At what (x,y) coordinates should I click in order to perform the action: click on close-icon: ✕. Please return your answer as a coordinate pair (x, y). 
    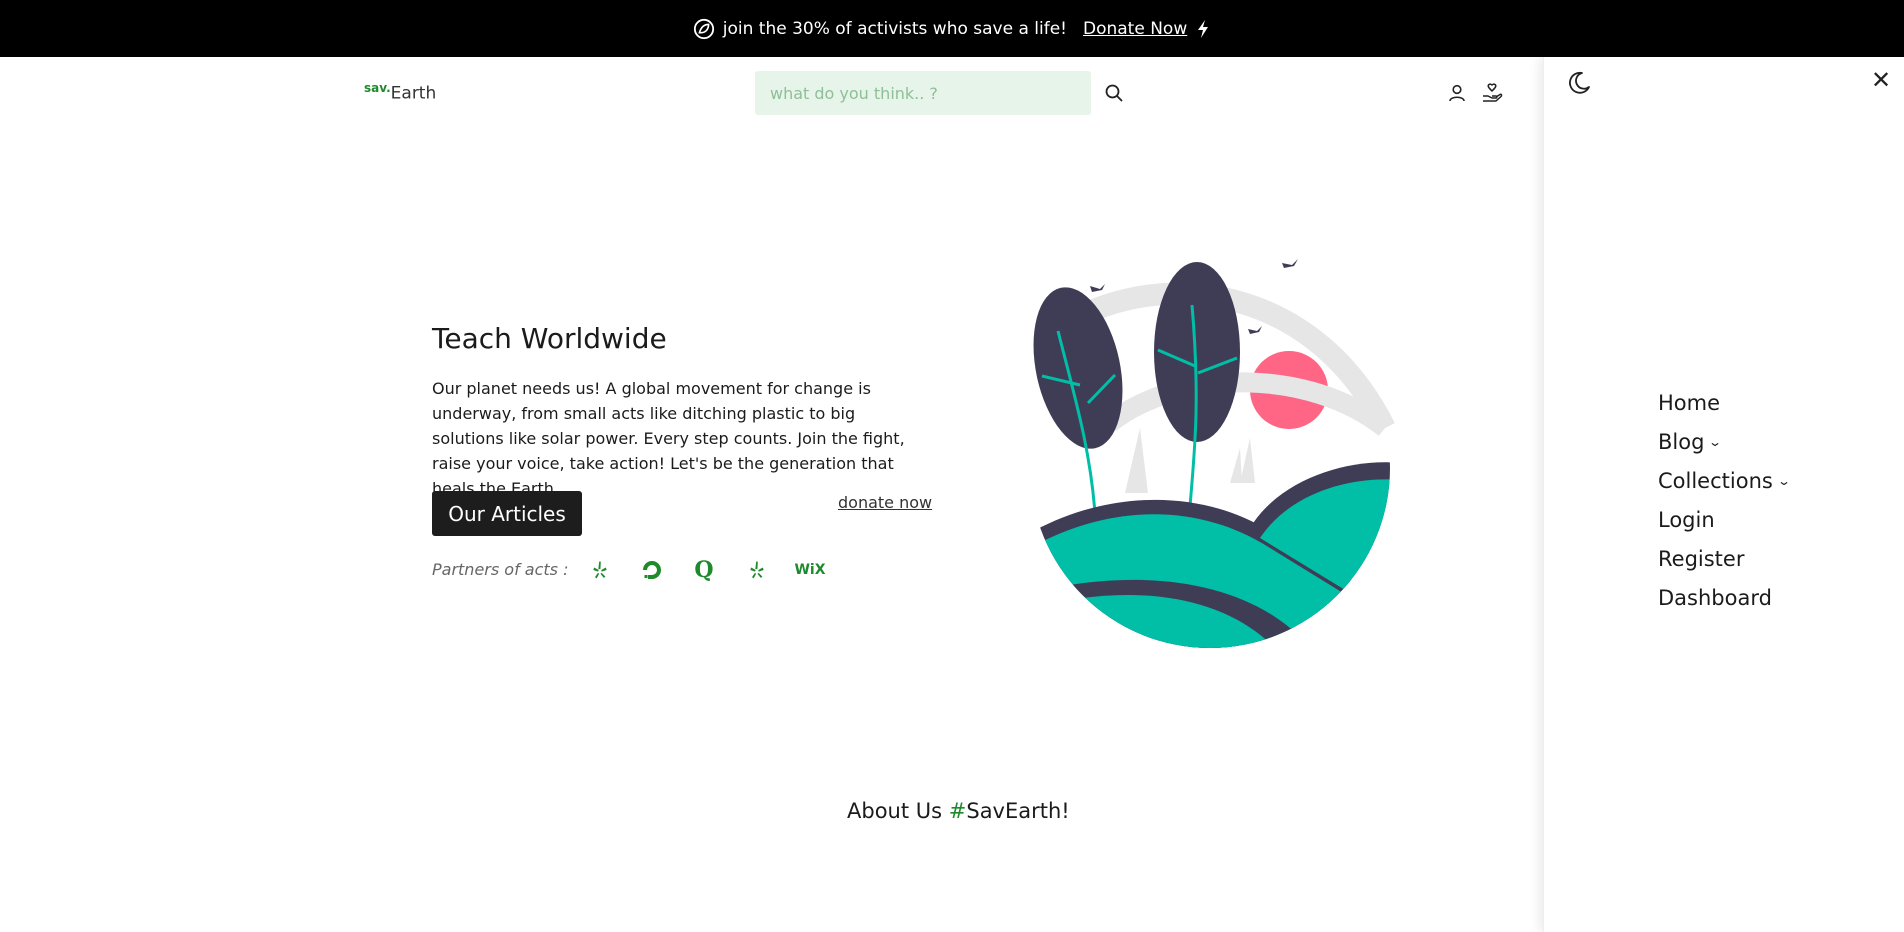
    Looking at the image, I should click on (1881, 80).